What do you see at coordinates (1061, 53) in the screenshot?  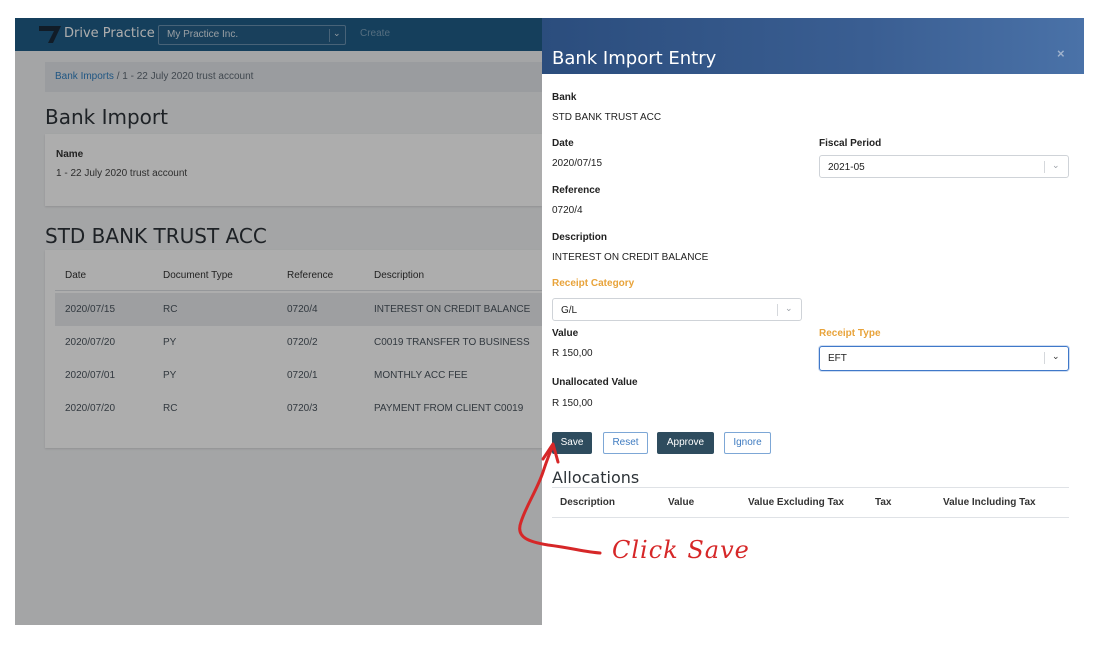 I see `close-icon: ×` at bounding box center [1061, 53].